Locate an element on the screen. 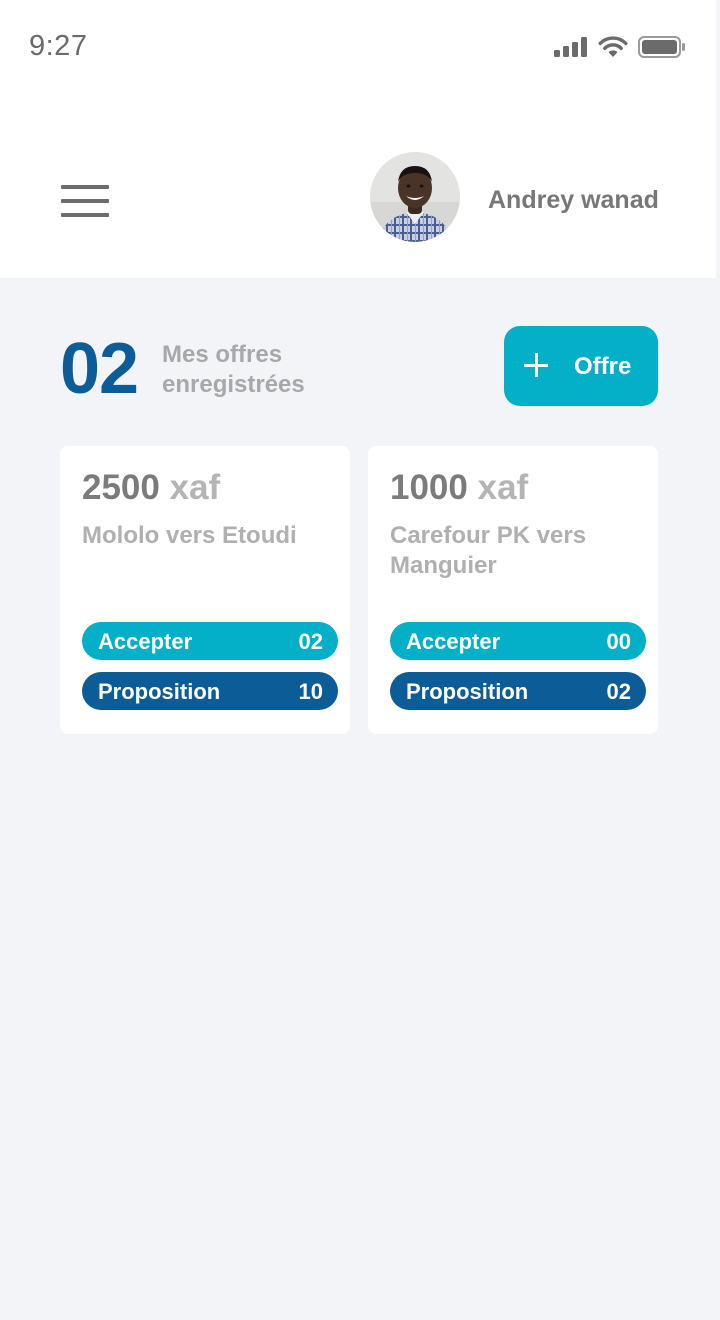 Image resolution: width=720 pixels, height=1320 pixels. add-offer-button-label: Offre is located at coordinates (603, 366).